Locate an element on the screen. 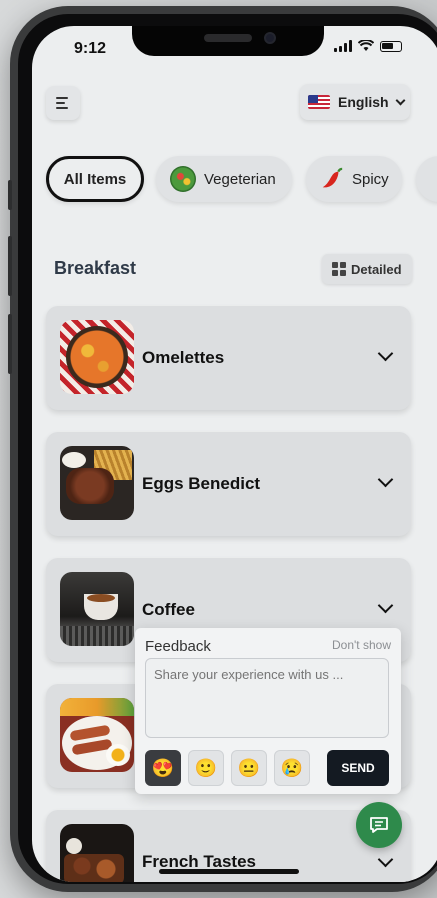 This screenshot has width=437, height=898. filter-all-items: All Items is located at coordinates (95, 179).